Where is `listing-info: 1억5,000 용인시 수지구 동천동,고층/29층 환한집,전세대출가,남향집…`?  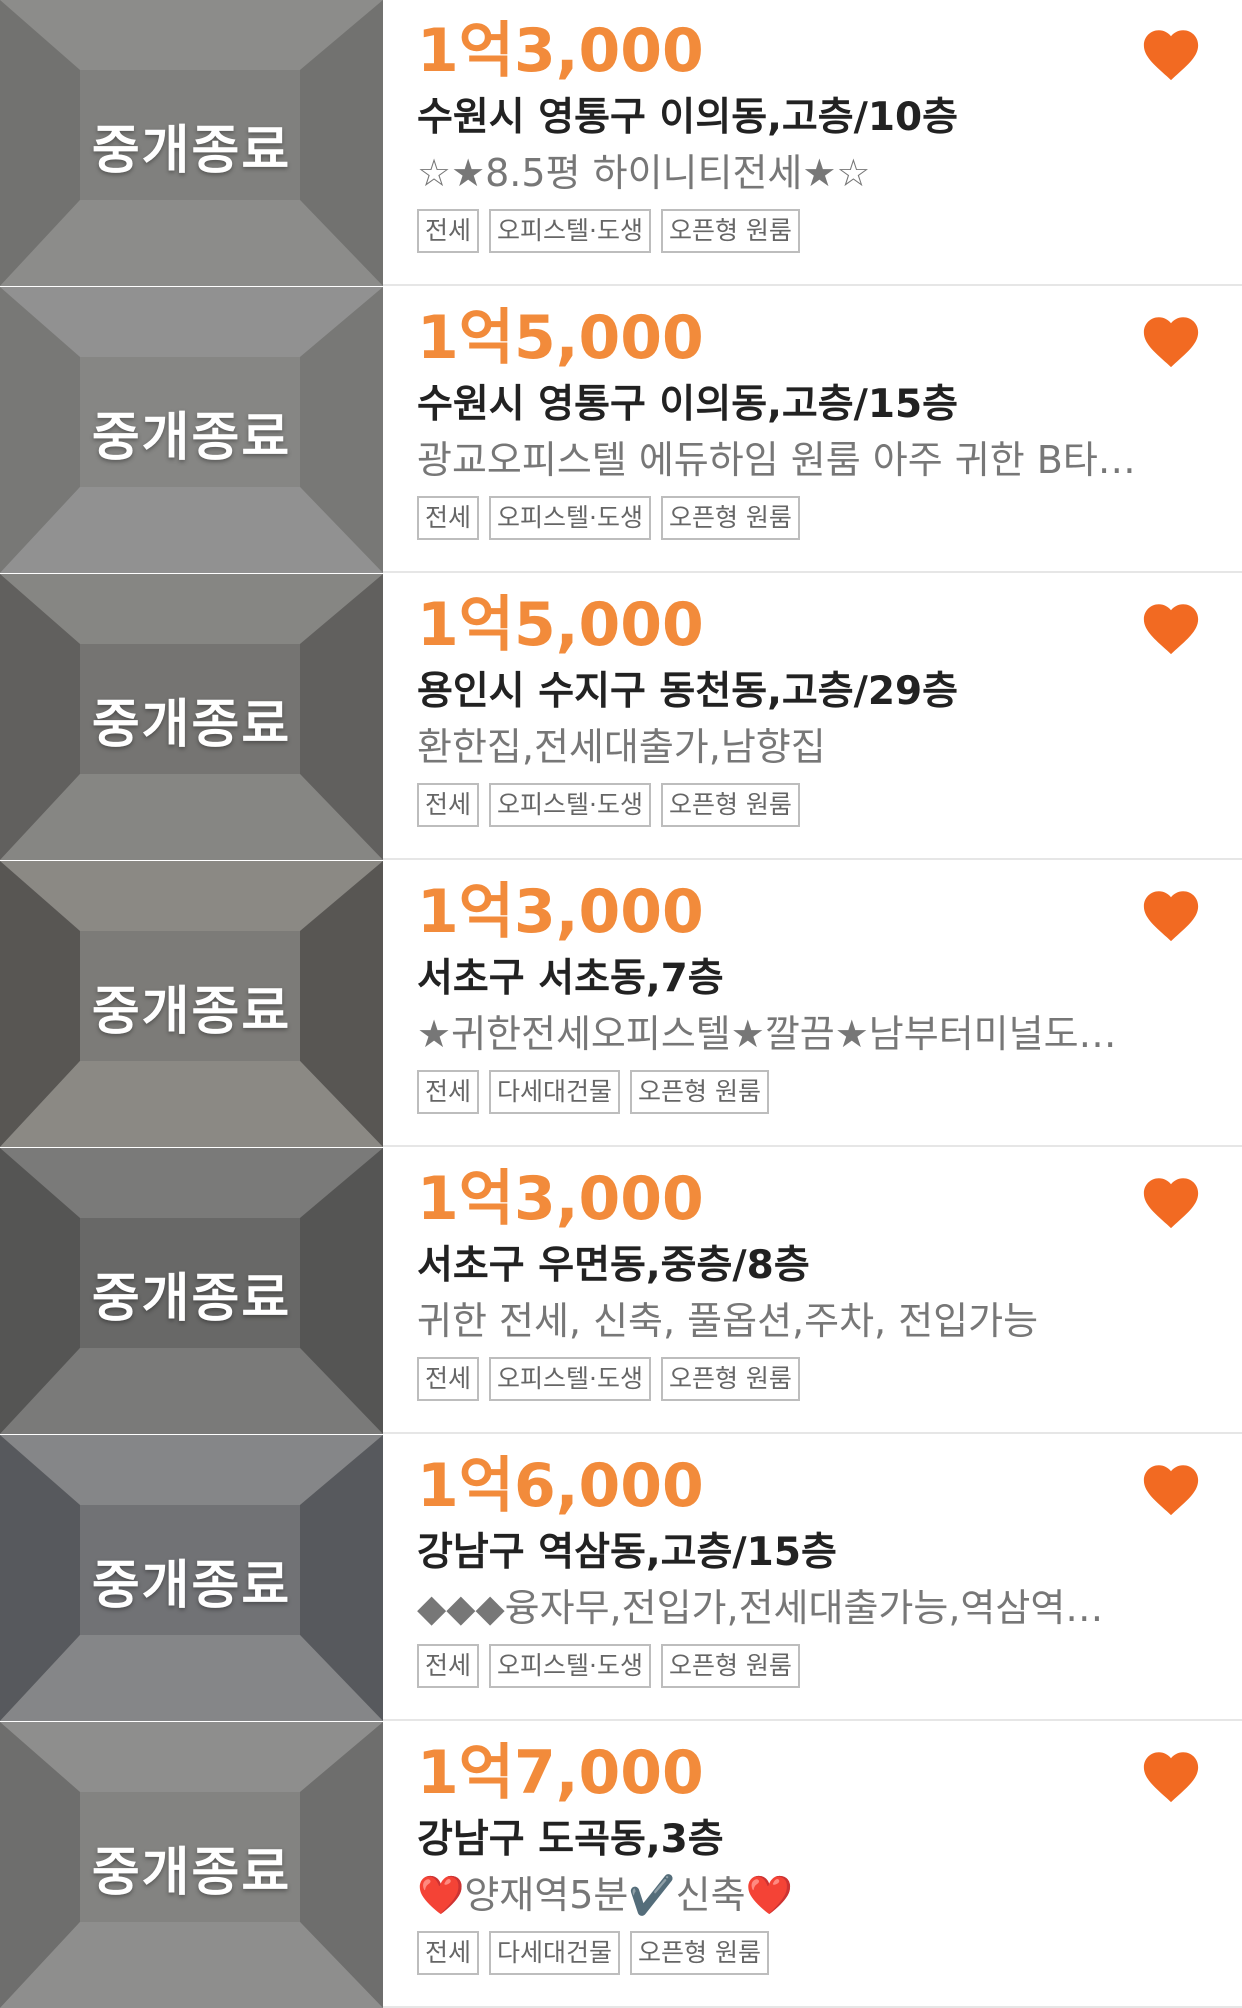 listing-info: 1억5,000 용인시 수지구 동천동,고층/29층 환한집,전세대출가,남향집… is located at coordinates (829, 717).